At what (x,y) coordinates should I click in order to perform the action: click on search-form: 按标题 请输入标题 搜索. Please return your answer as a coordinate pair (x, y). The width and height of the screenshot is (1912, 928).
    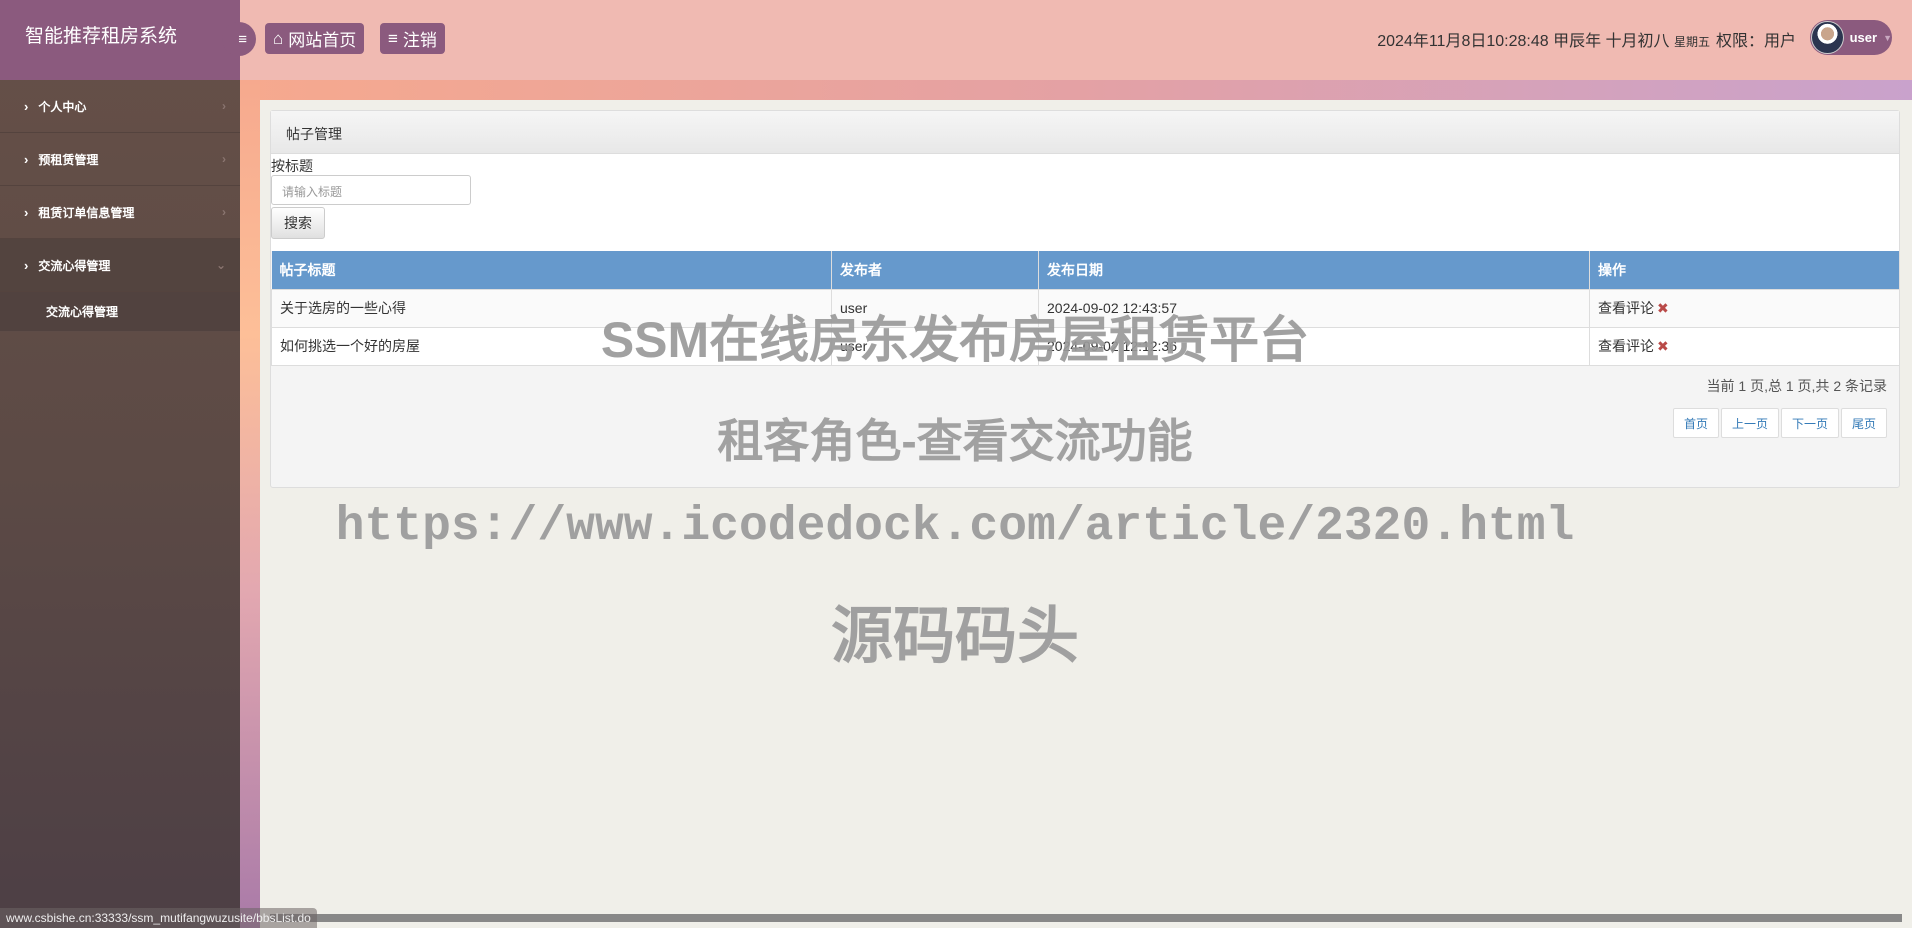
    Looking at the image, I should click on (1085, 202).